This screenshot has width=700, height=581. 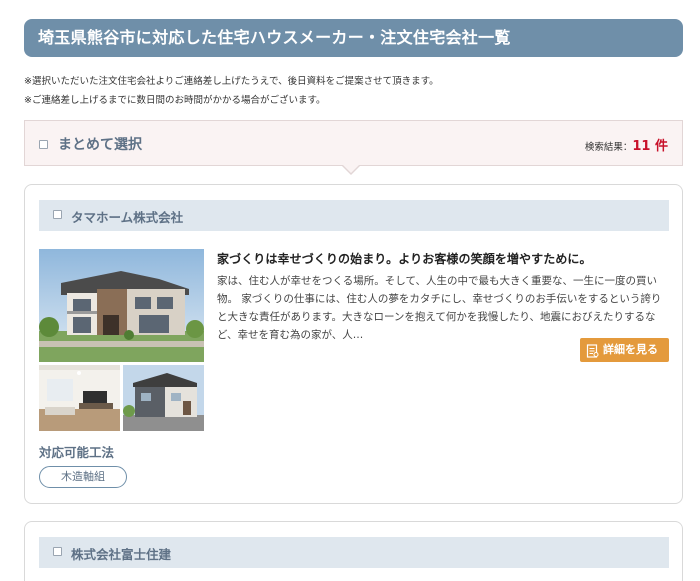 I want to click on company-header: 株式会社富士住建, so click(x=354, y=552).